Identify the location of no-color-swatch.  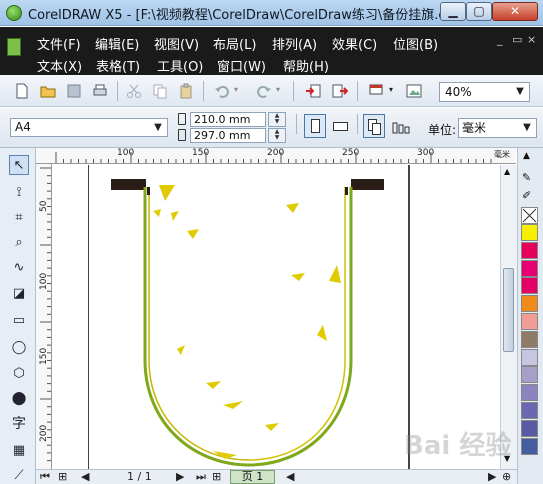
(529, 215).